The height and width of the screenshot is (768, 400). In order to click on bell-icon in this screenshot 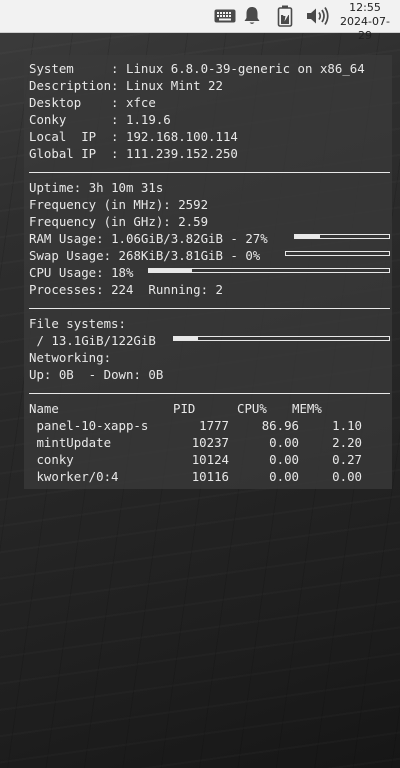, I will do `click(252, 16)`.